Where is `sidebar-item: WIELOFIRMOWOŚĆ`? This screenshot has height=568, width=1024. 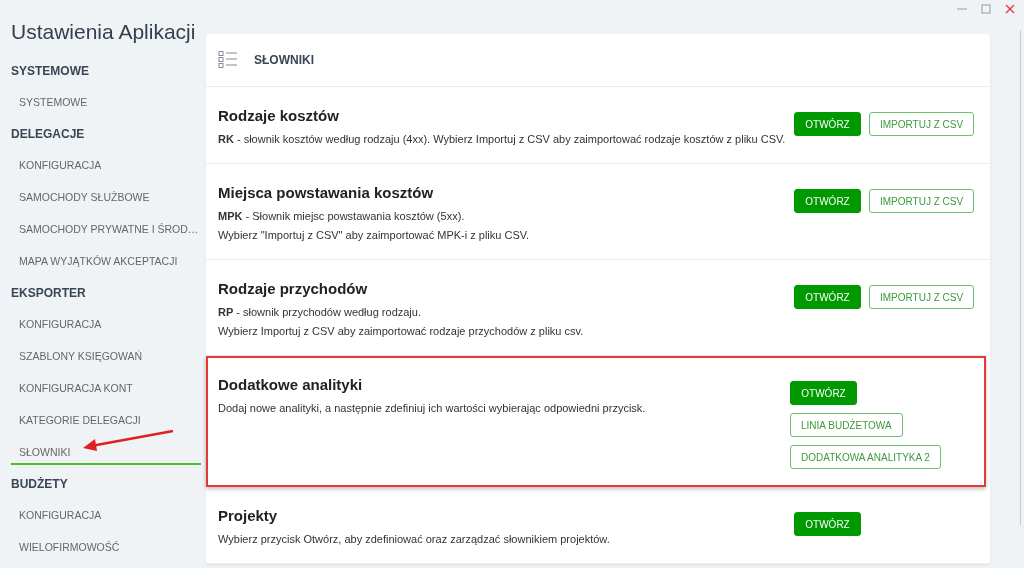 sidebar-item: WIELOFIRMOWOŚĆ is located at coordinates (106, 548).